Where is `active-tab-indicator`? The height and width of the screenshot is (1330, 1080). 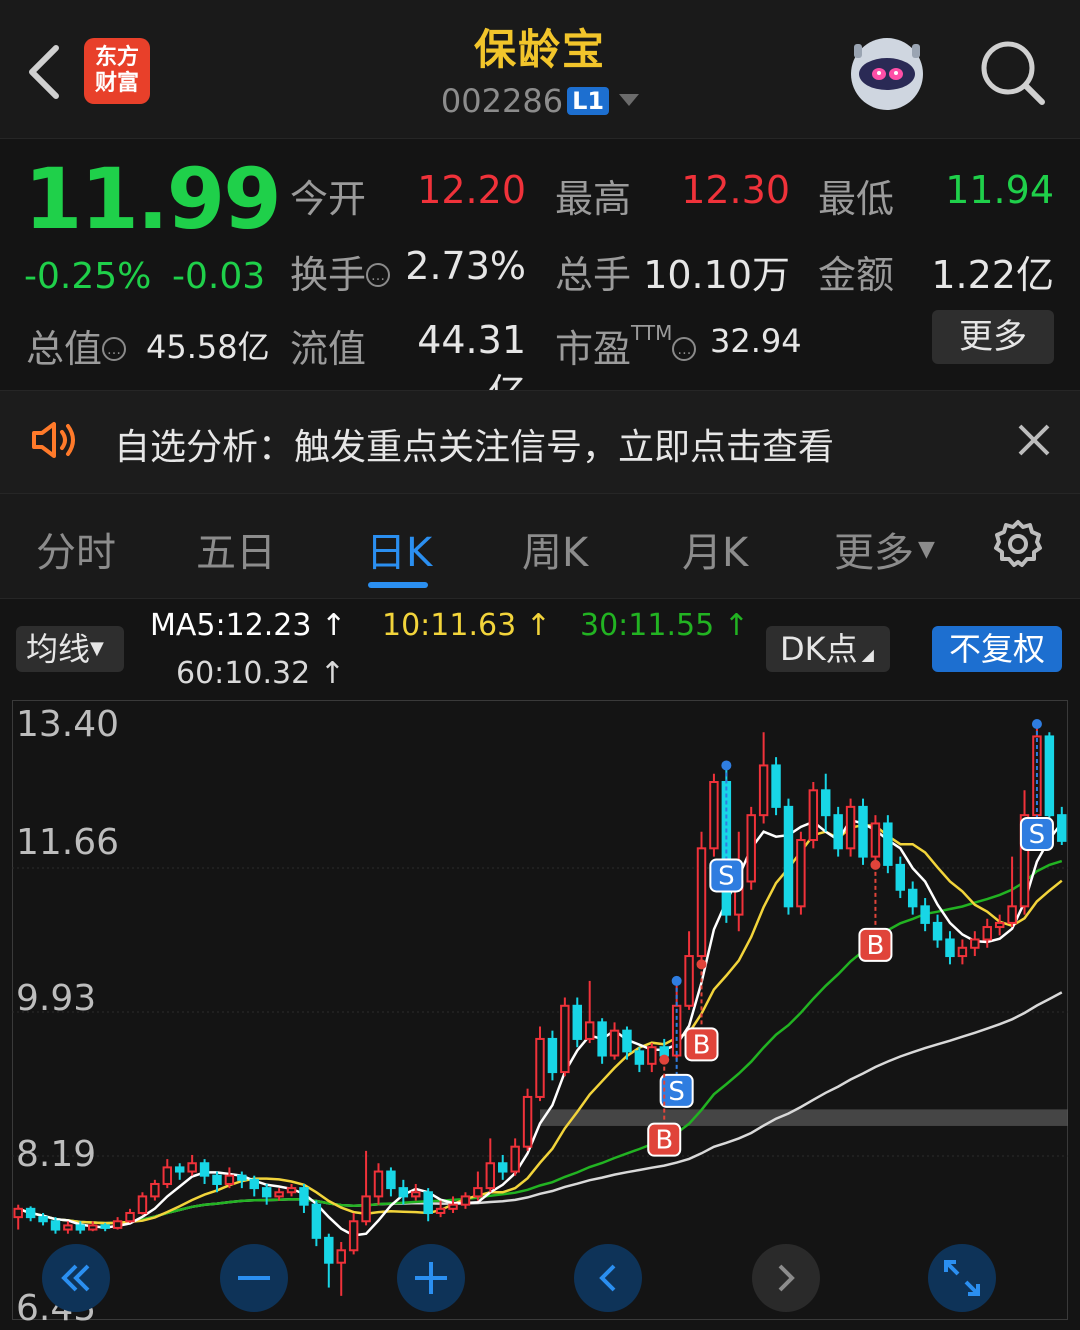 active-tab-indicator is located at coordinates (398, 585).